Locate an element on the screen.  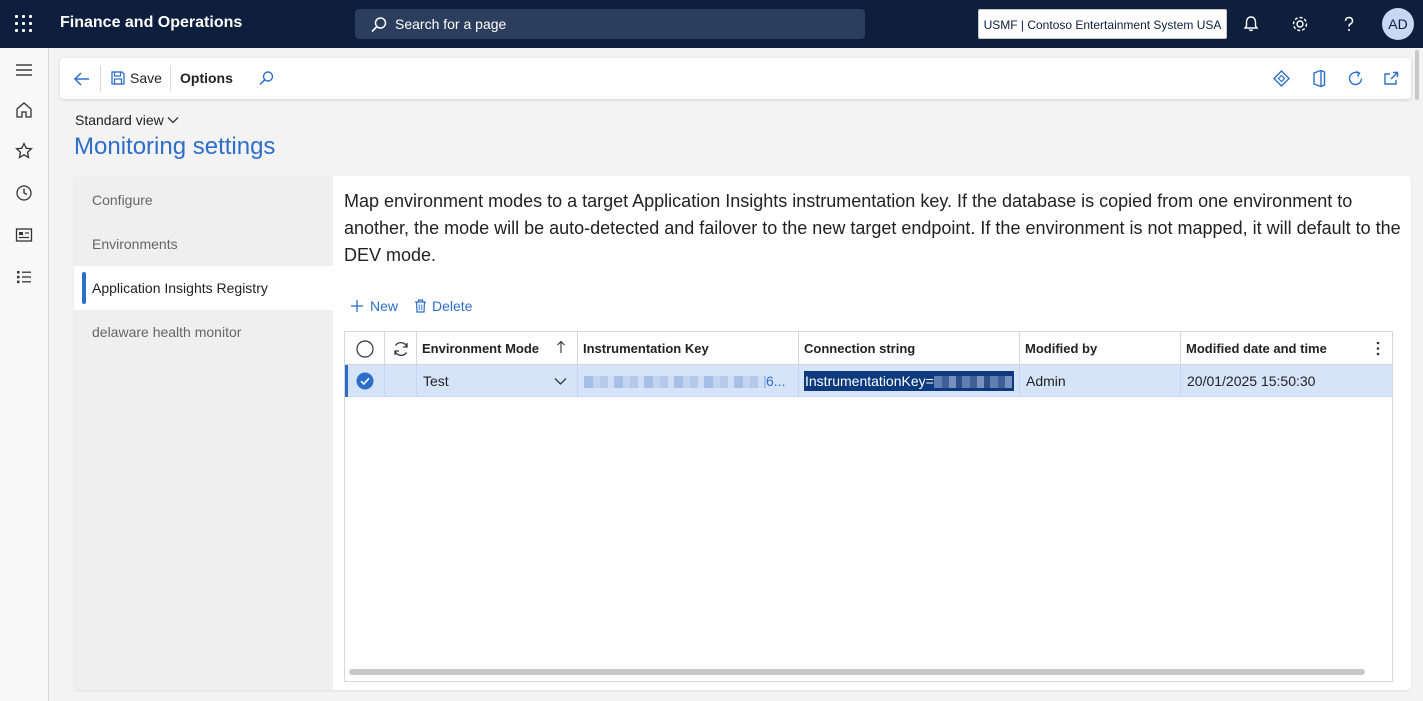
hamburger-icon is located at coordinates (24, 70).